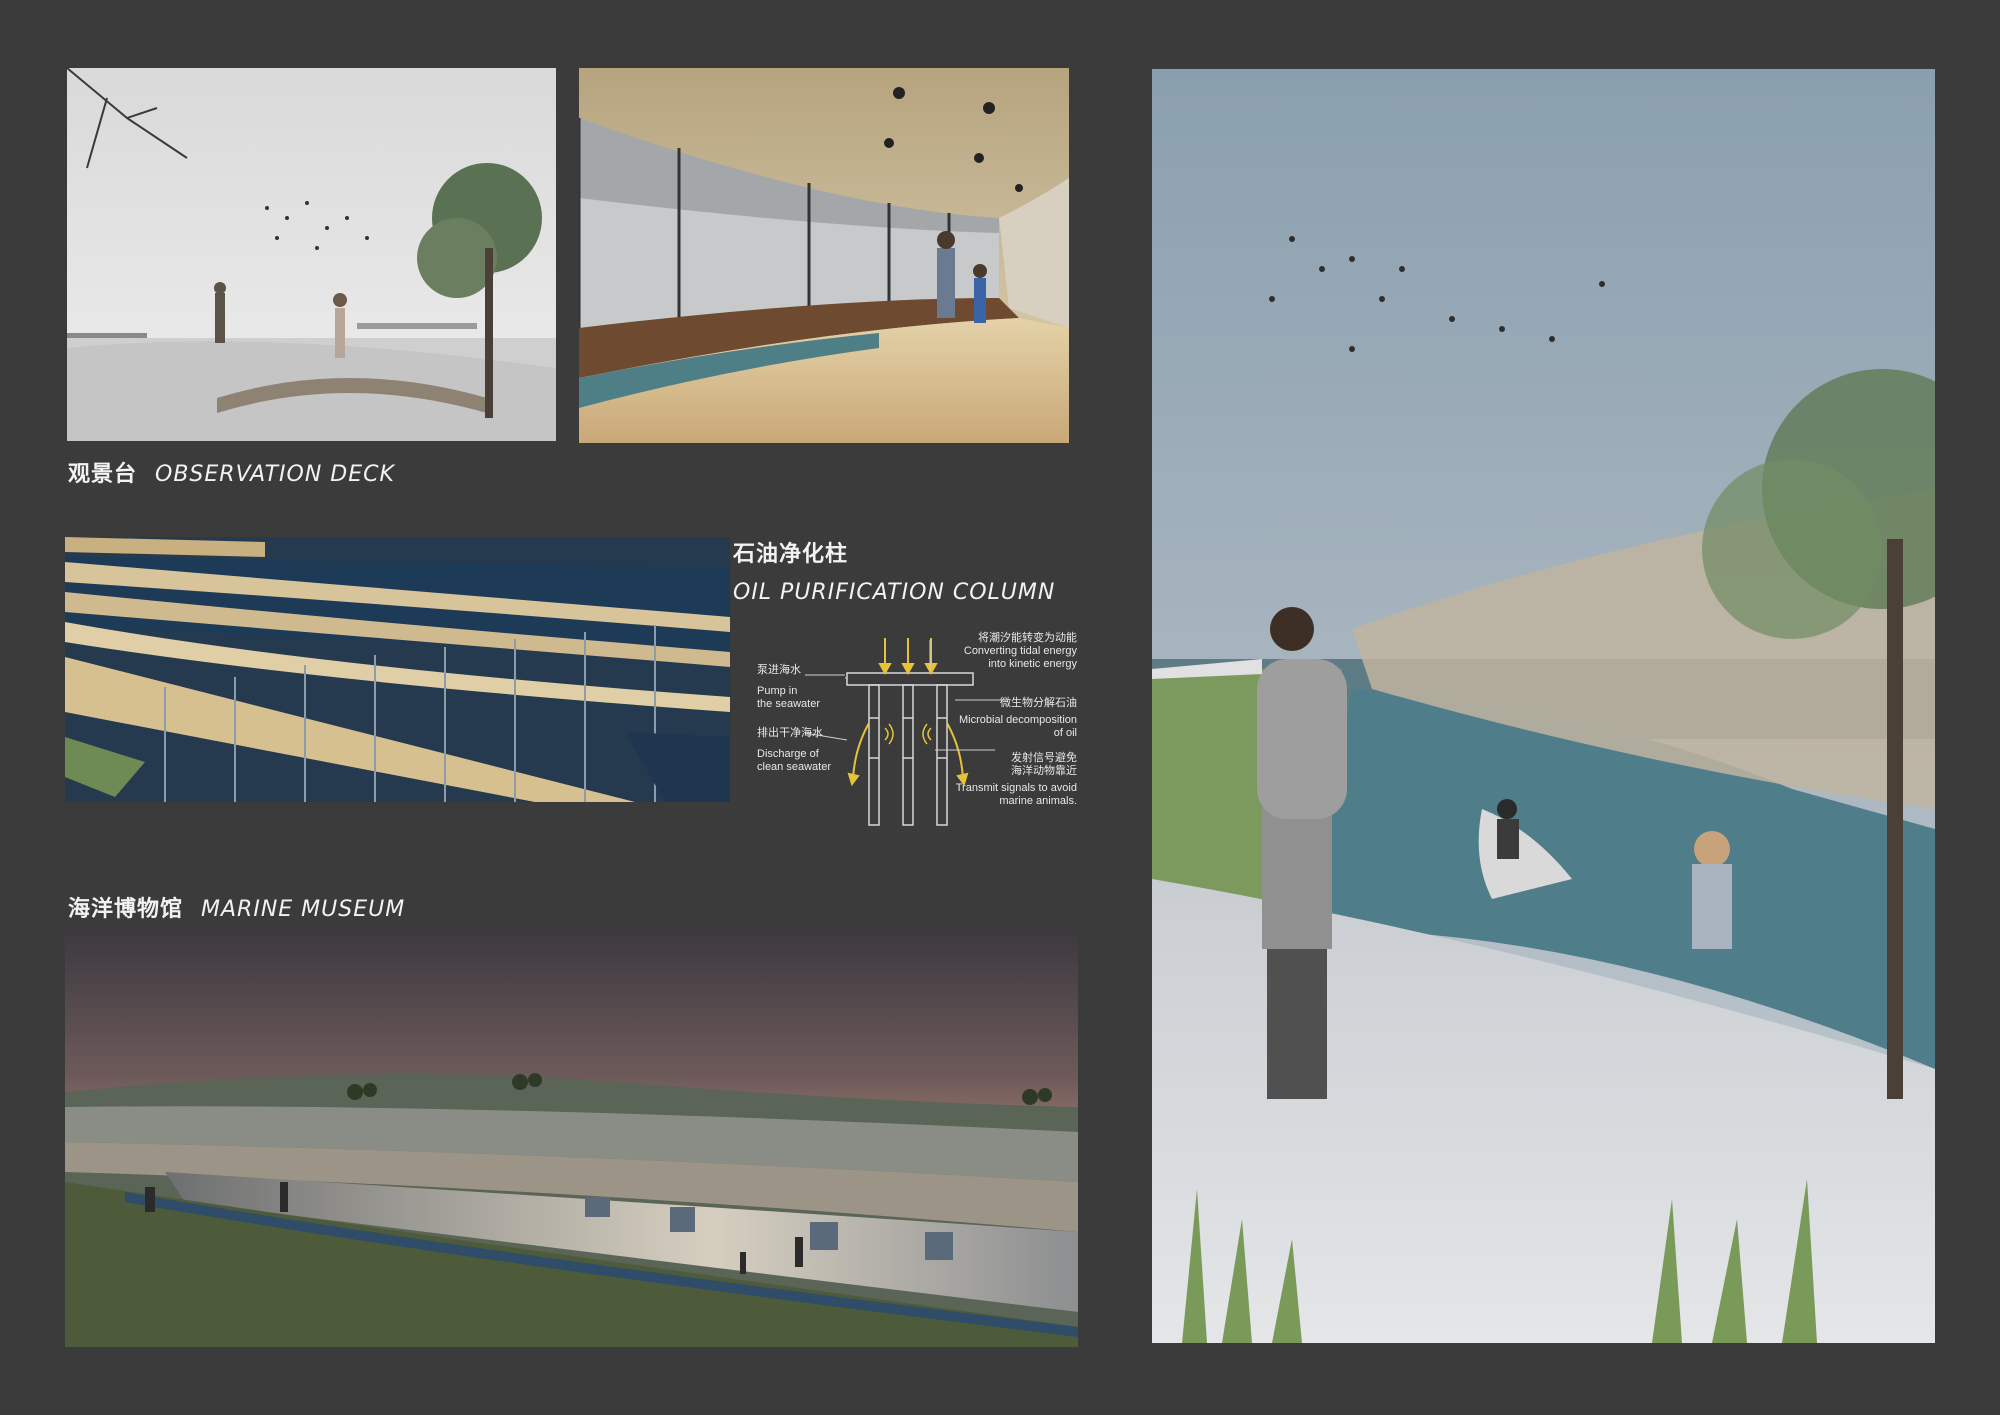  What do you see at coordinates (275, 474) in the screenshot?
I see `observation-deck-title-en: OBSERVATION DECK` at bounding box center [275, 474].